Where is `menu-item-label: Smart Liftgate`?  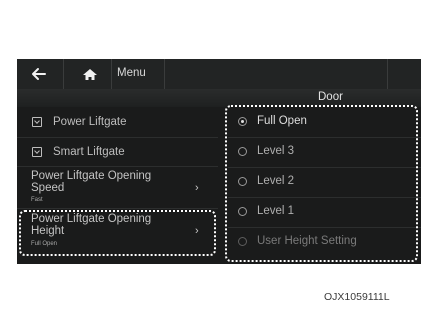
menu-item-label: Smart Liftgate is located at coordinates (89, 152).